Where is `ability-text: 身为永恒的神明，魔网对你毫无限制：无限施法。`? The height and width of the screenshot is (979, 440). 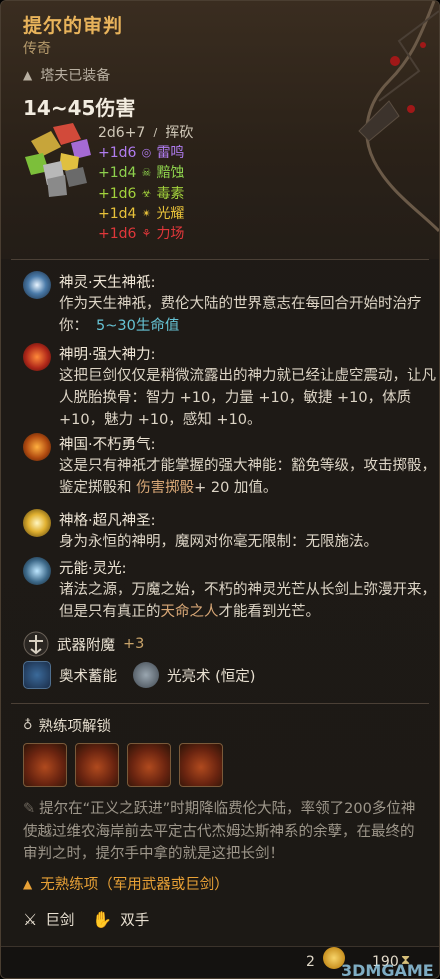
ability-text: 身为永恒的神明，魔网对你毫无限制：无限施法。 is located at coordinates (218, 542).